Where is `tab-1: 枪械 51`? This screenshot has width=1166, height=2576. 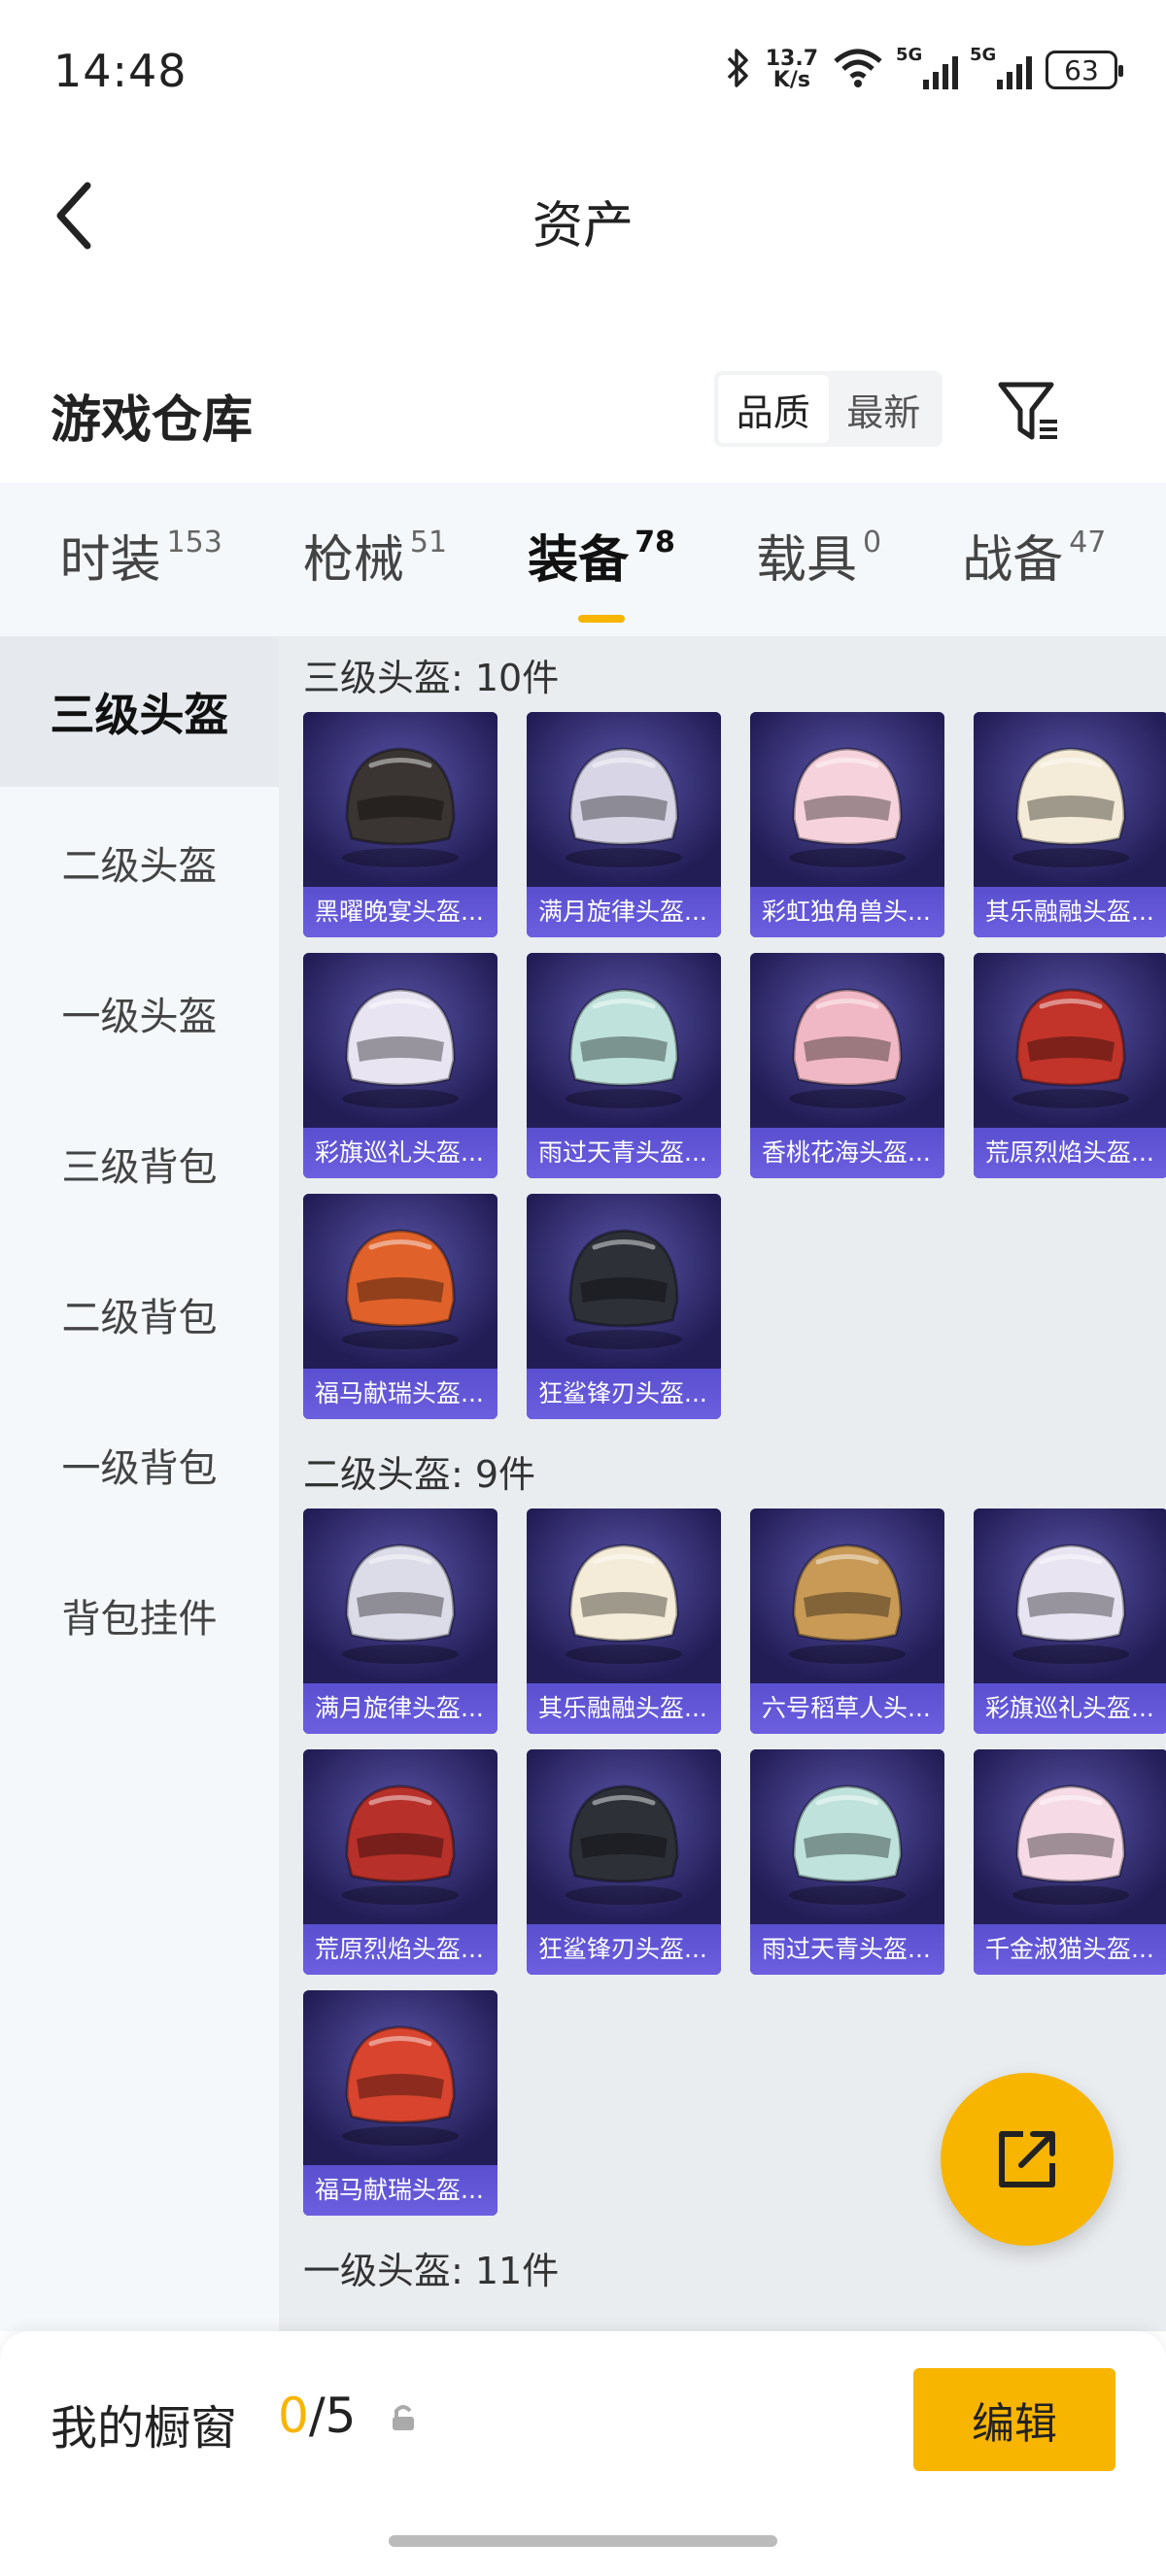
tab-1: 枪械 51 is located at coordinates (375, 560).